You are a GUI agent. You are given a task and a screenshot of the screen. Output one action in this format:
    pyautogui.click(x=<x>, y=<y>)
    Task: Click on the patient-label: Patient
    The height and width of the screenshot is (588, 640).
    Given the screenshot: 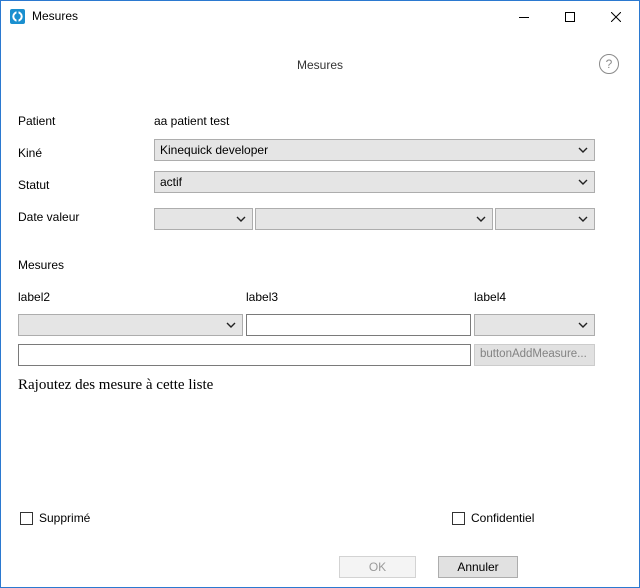 What is the action you would take?
    pyautogui.click(x=37, y=121)
    